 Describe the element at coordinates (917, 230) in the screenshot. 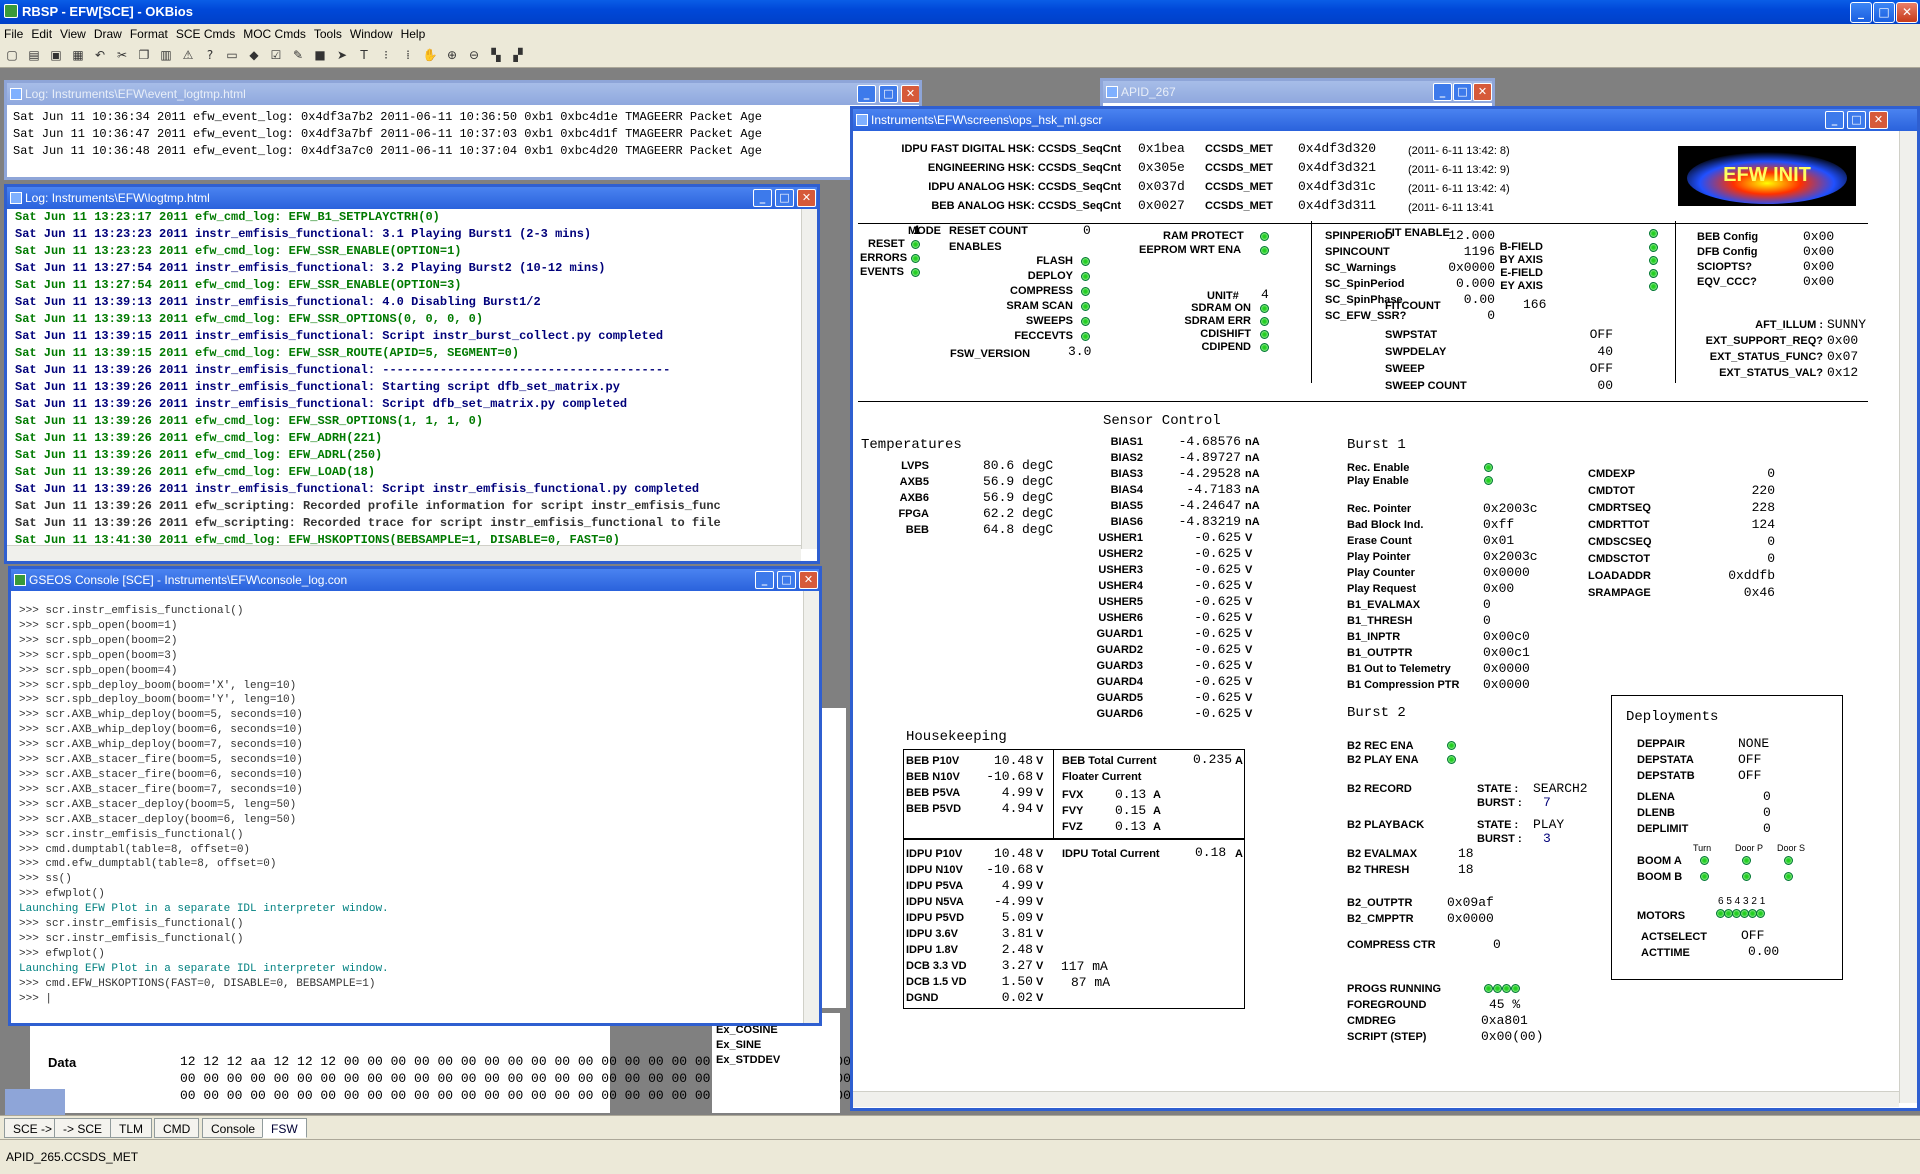

I see `mode-value: 1` at that location.